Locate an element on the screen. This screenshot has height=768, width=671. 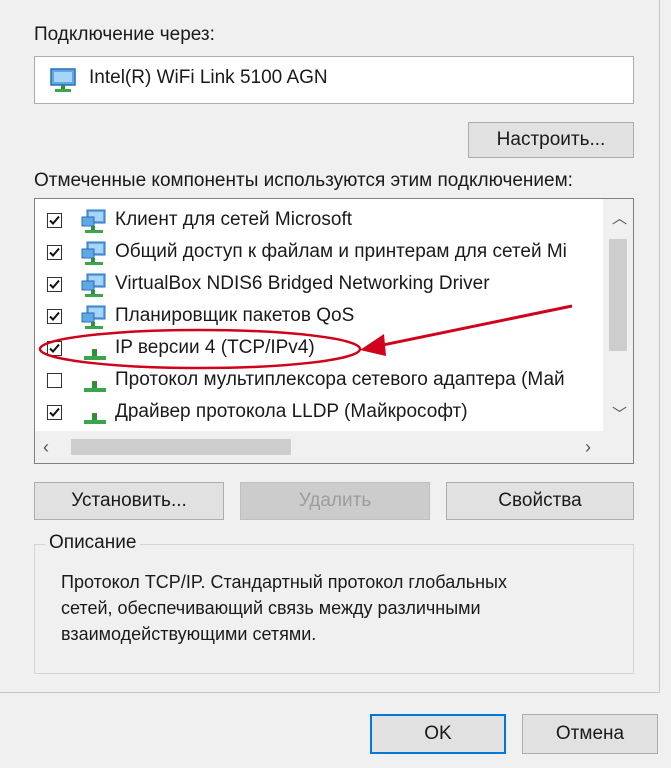
vertical-scroll-thumb is located at coordinates (618, 295).